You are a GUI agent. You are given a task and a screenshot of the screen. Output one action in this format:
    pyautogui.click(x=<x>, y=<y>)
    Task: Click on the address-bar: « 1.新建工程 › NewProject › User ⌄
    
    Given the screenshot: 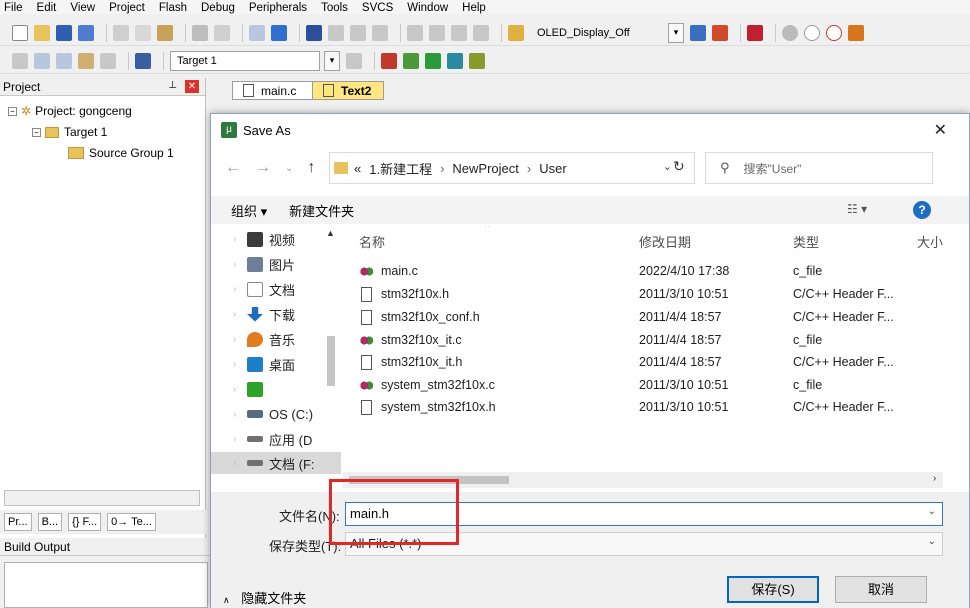 What is the action you would take?
    pyautogui.click(x=512, y=168)
    